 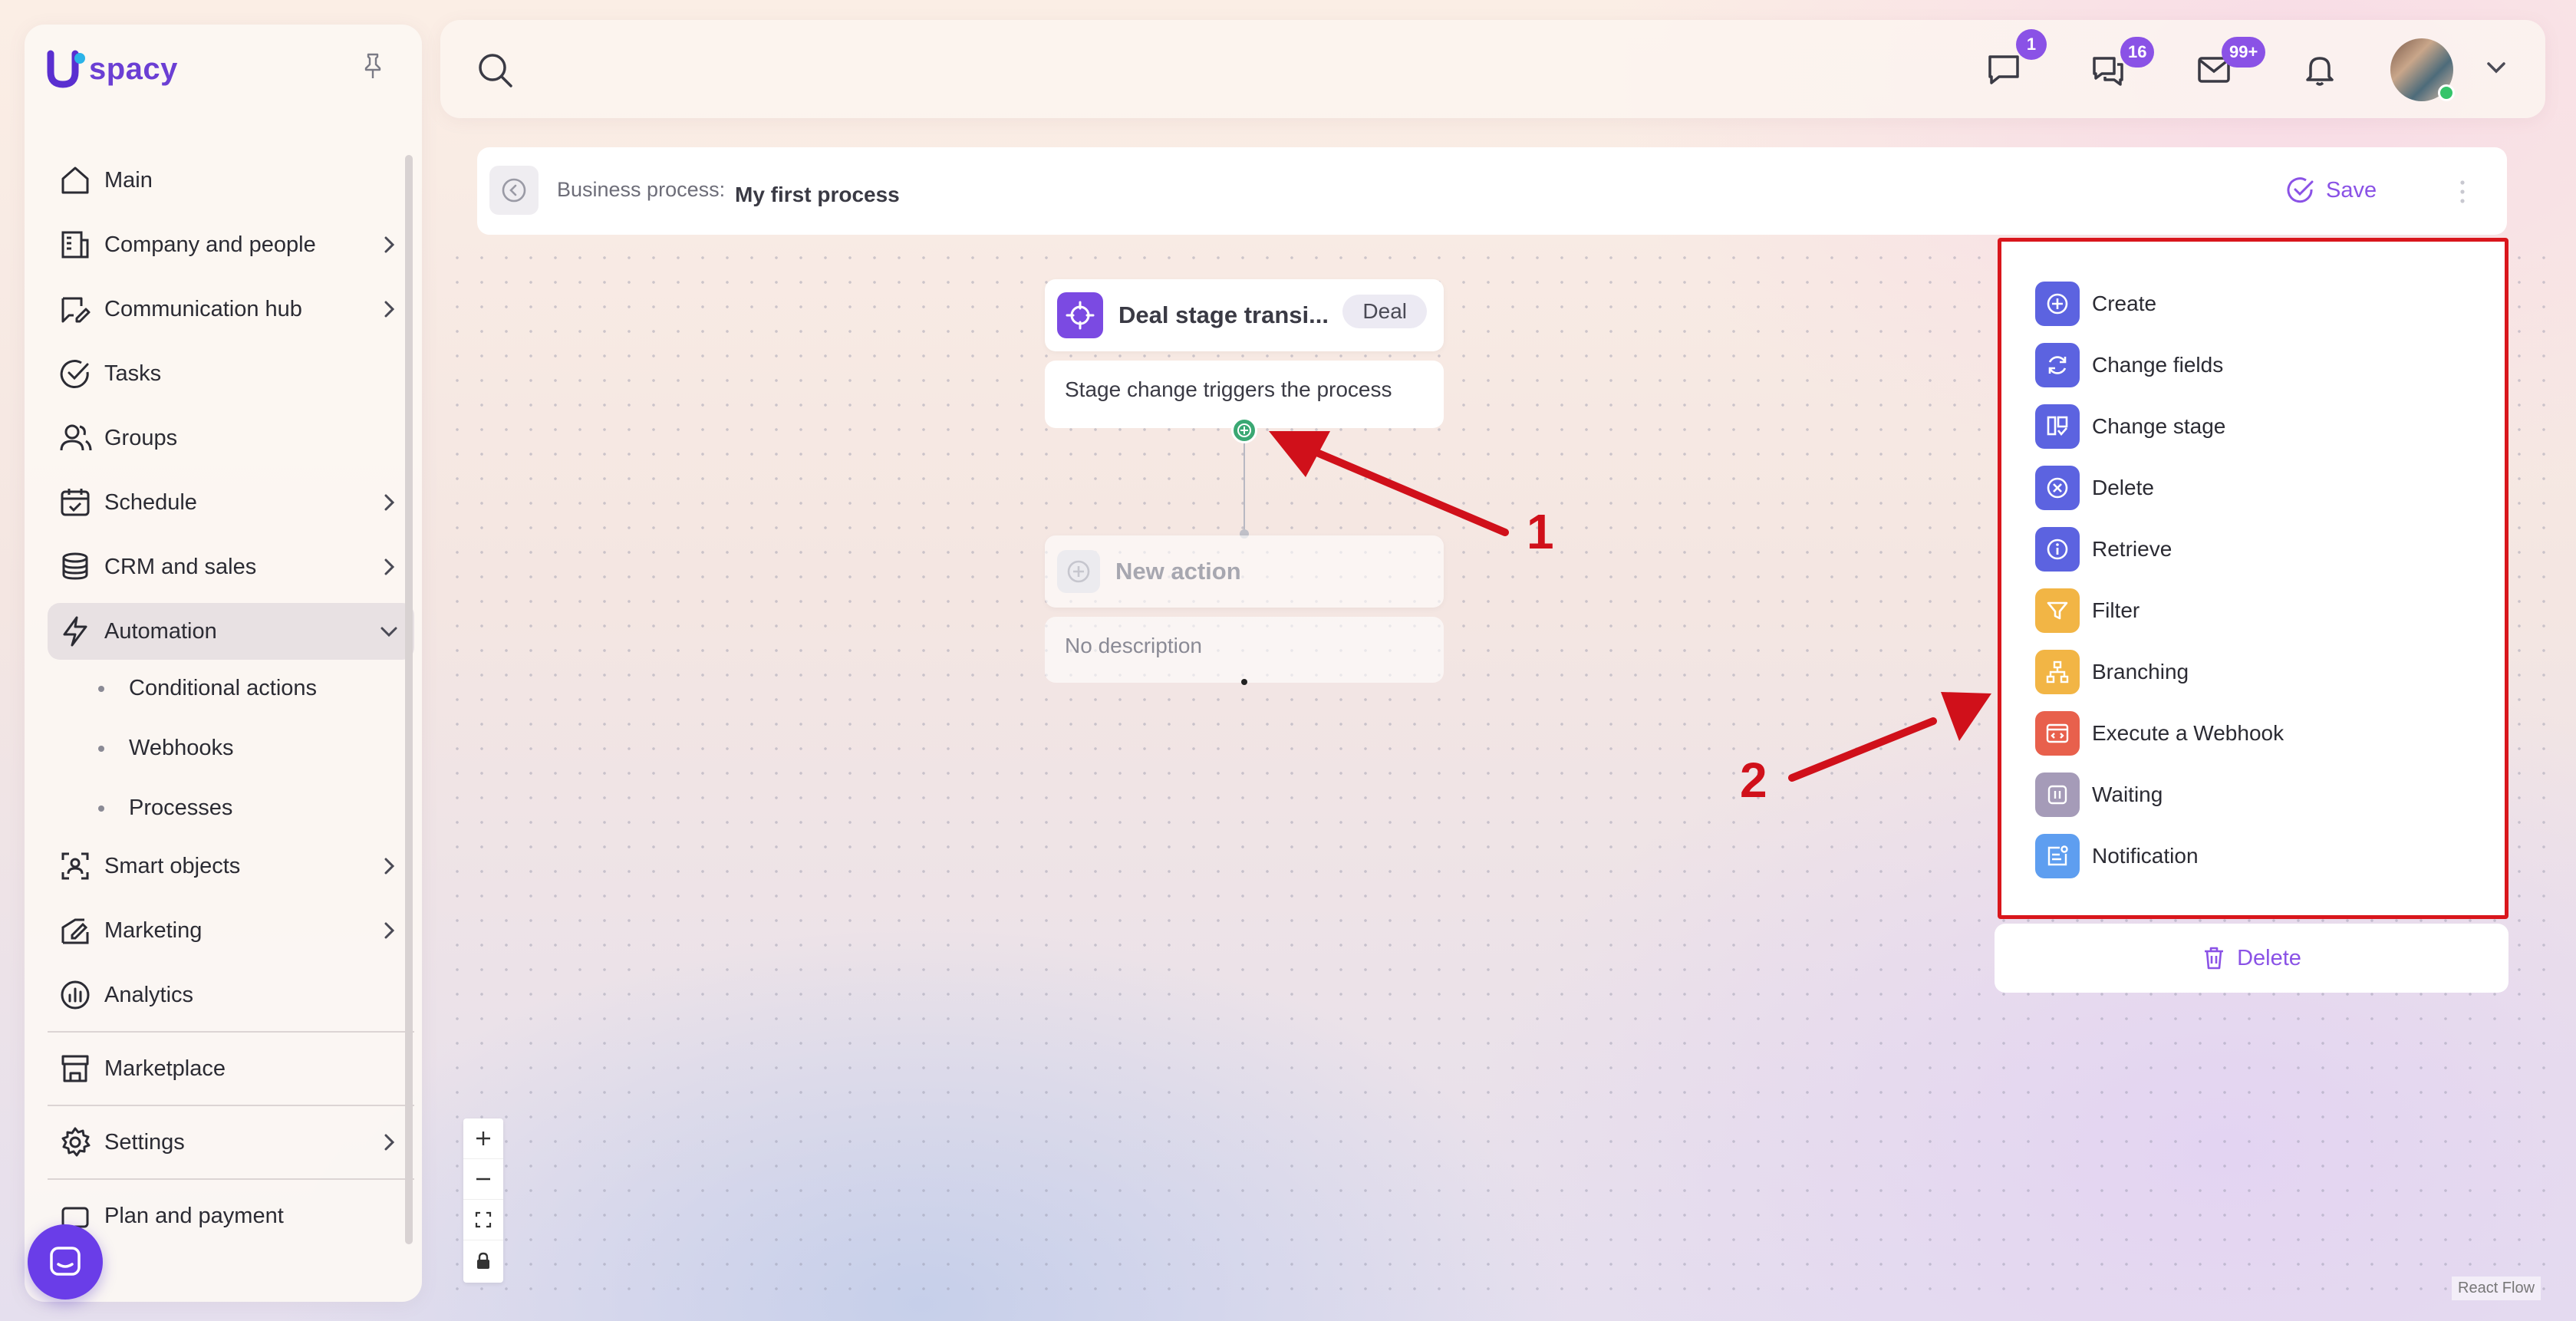 What do you see at coordinates (2057, 795) in the screenshot?
I see `pause-icon` at bounding box center [2057, 795].